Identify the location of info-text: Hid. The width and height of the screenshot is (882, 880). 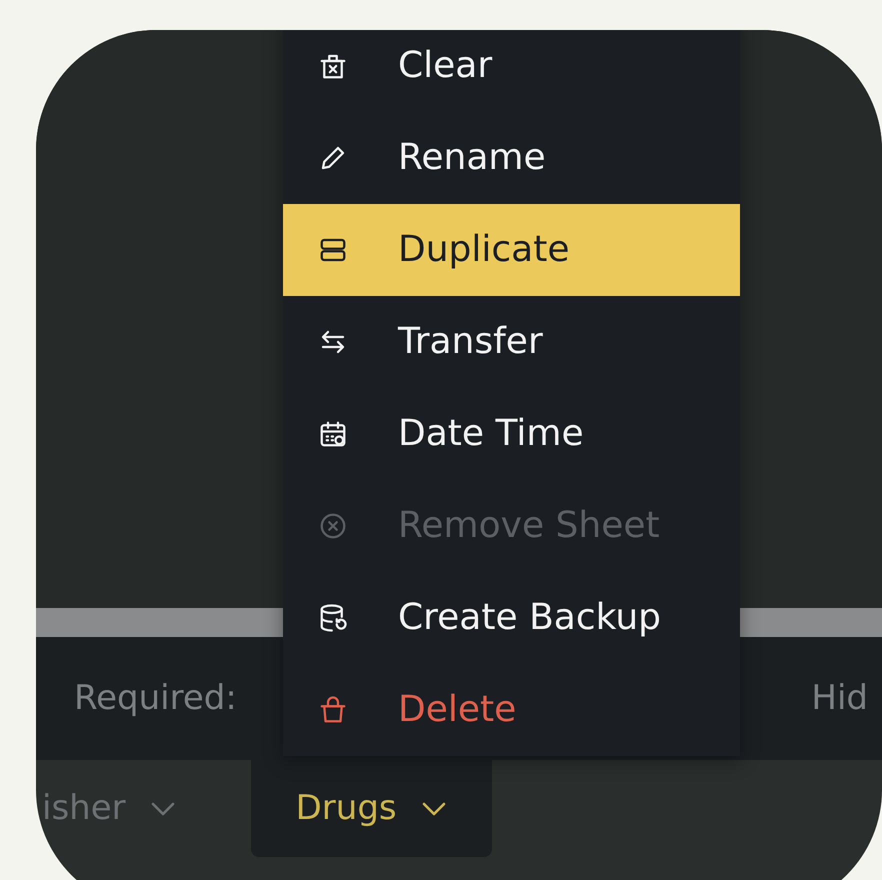
(839, 698).